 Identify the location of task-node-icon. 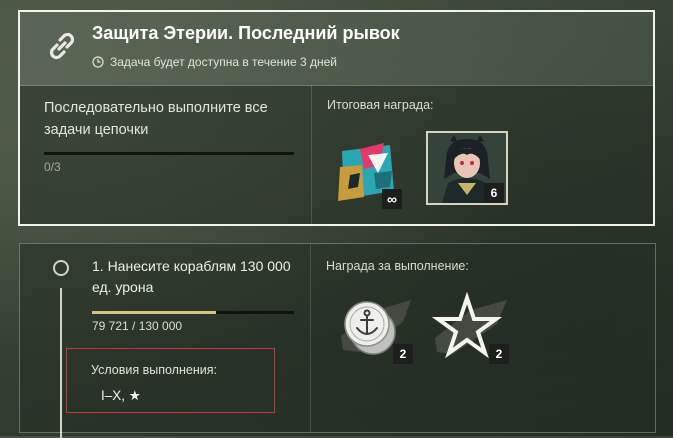
(61, 268).